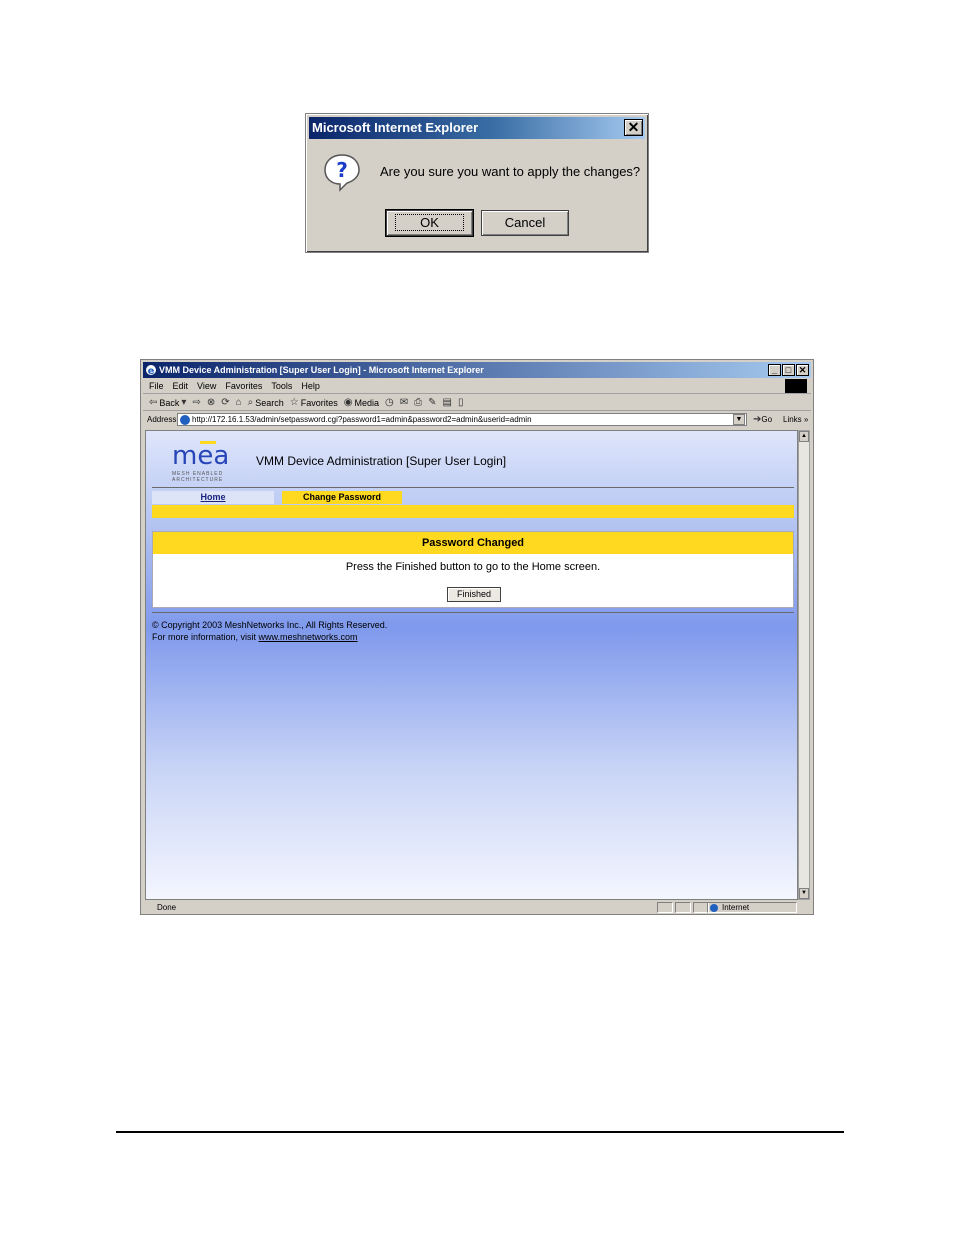 The width and height of the screenshot is (954, 1235). Describe the element at coordinates (348, 402) in the screenshot. I see `media-icon: ◉` at that location.